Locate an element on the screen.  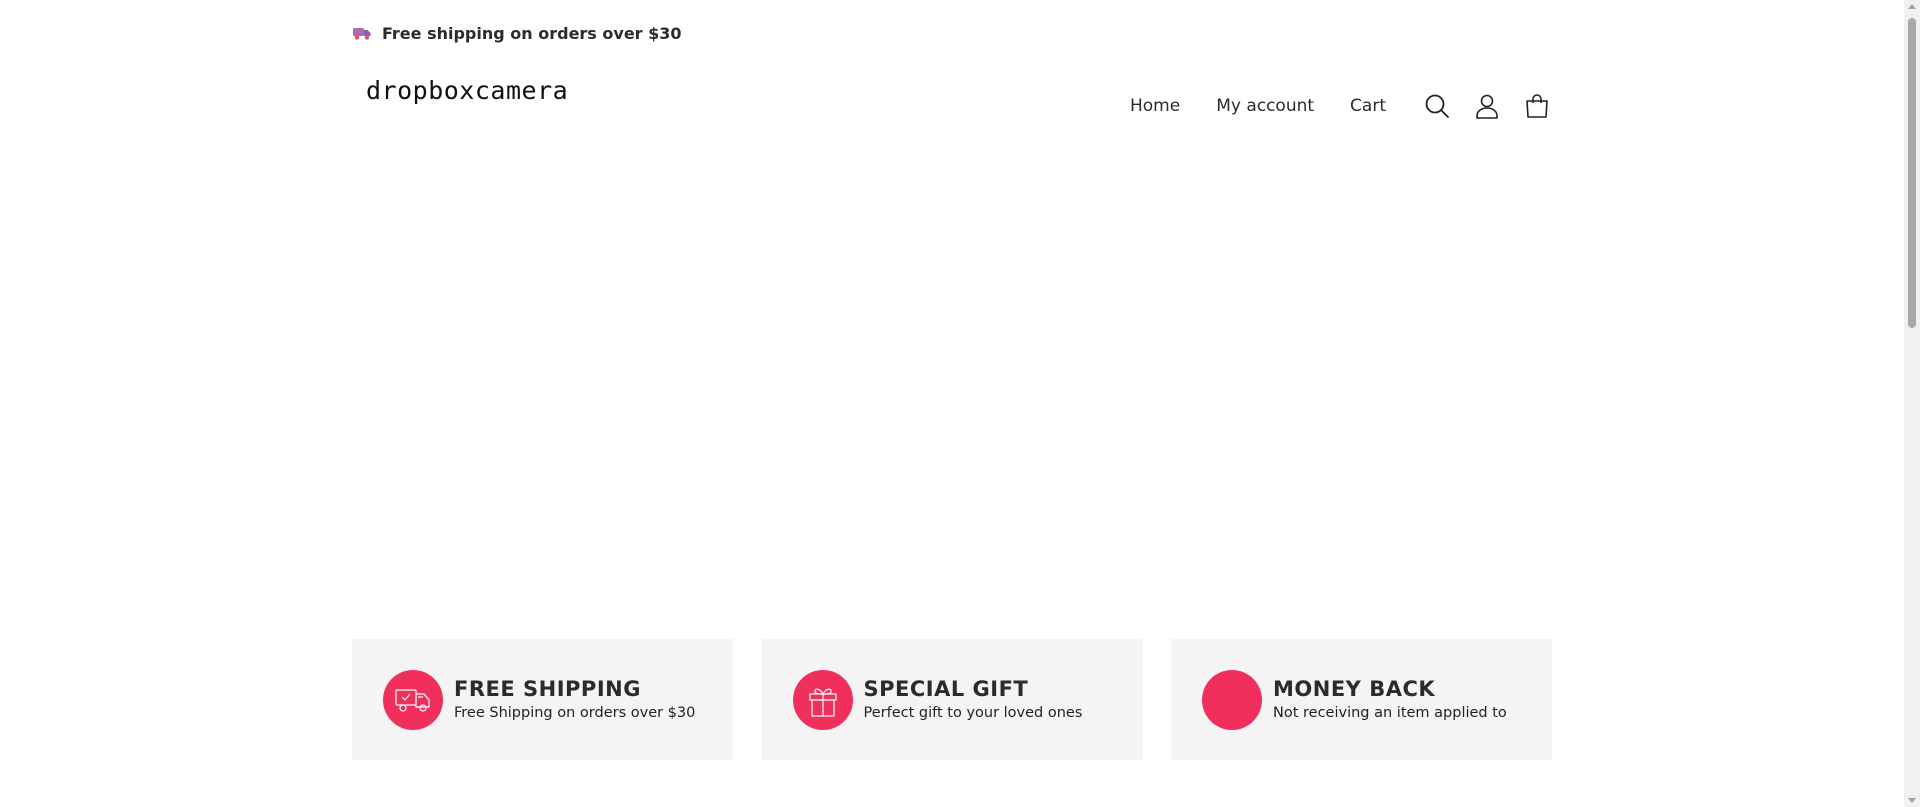
search-icon is located at coordinates (1437, 106).